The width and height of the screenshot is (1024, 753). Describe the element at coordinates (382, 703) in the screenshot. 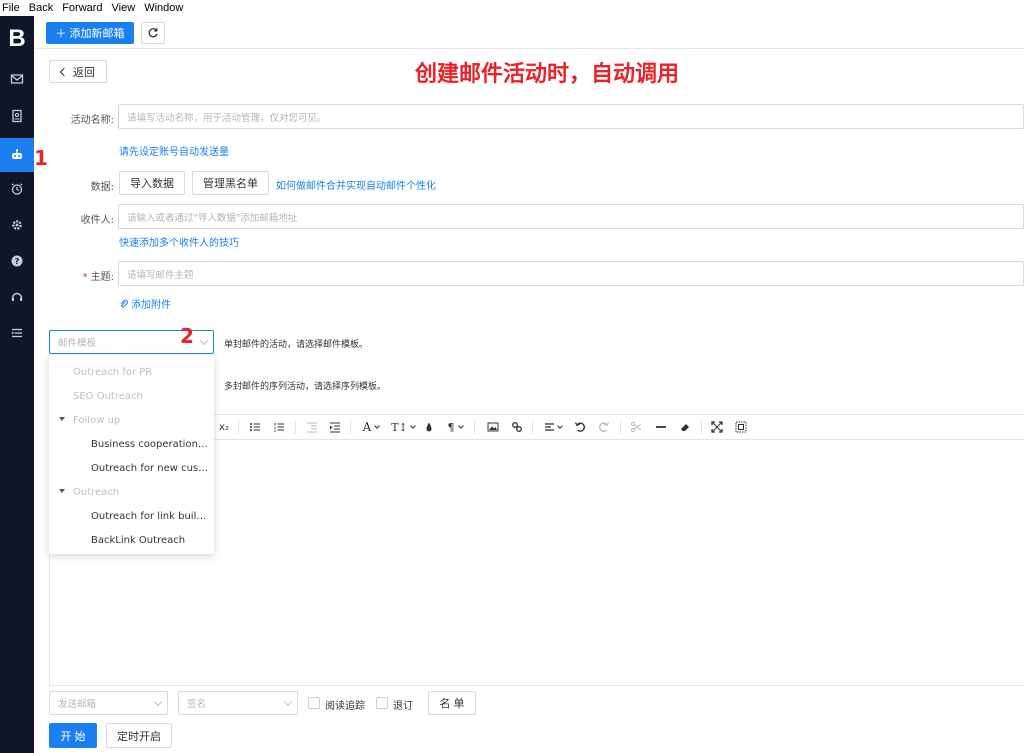

I see `unsubscribe-checkbox` at that location.